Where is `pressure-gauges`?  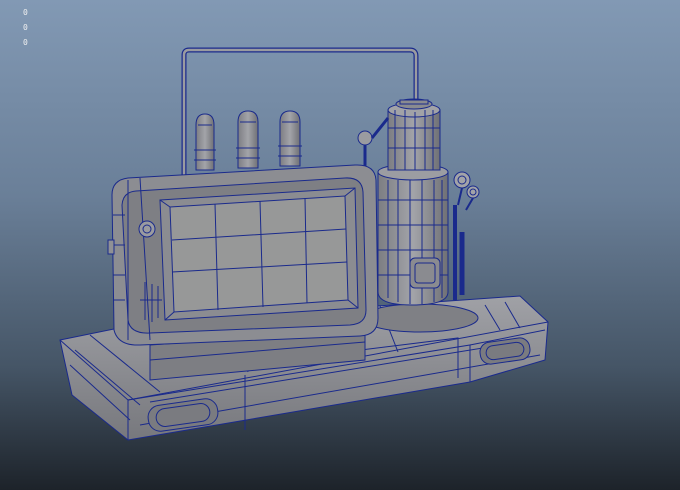
pressure-gauges is located at coordinates (466, 235).